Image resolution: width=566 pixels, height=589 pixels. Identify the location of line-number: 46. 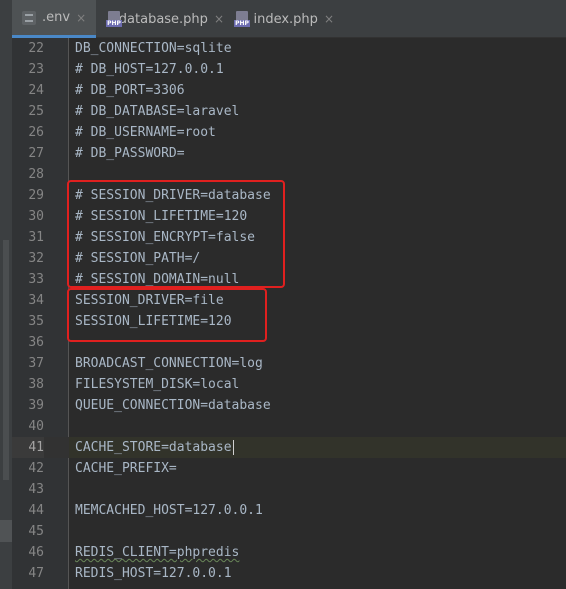
(36, 552).